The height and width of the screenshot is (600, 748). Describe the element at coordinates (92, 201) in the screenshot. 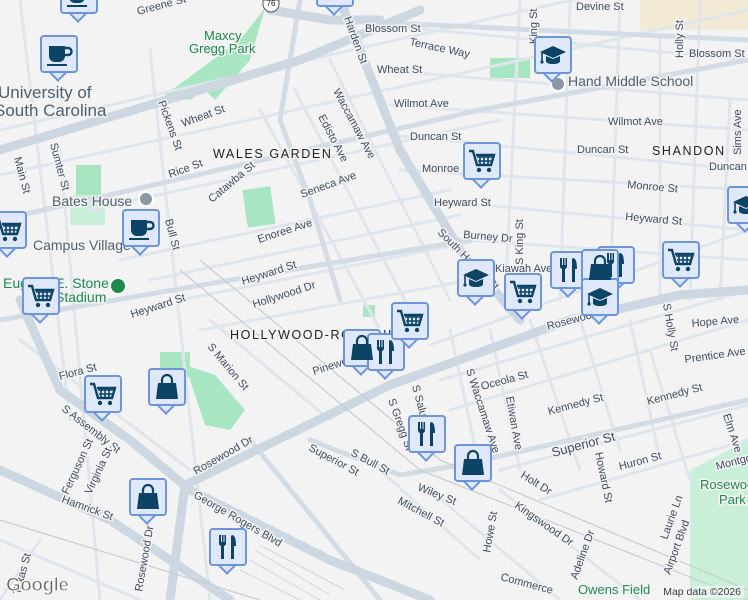

I see `poi-label: Bates House` at that location.